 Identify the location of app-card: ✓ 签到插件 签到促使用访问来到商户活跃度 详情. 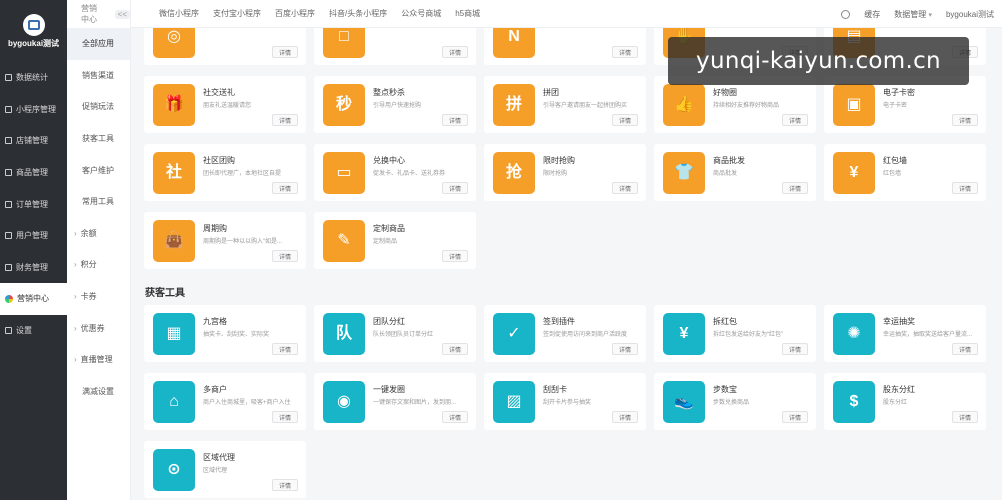
(565, 333).